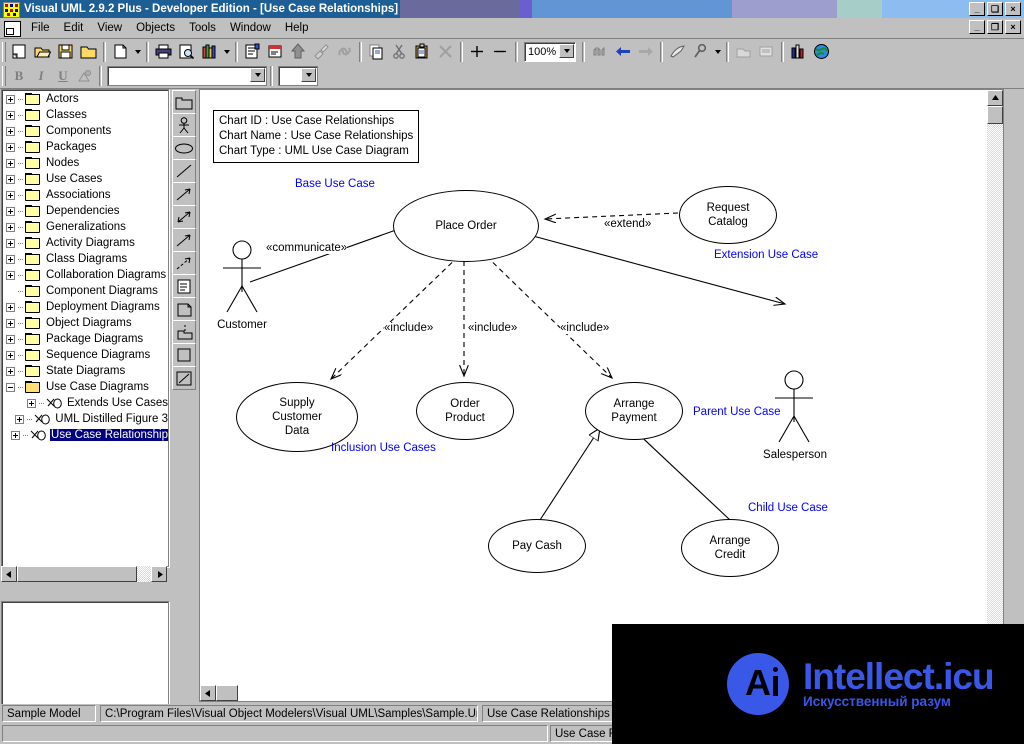 The height and width of the screenshot is (744, 1024). Describe the element at coordinates (4, 51) in the screenshot. I see `toolbar-grip` at that location.